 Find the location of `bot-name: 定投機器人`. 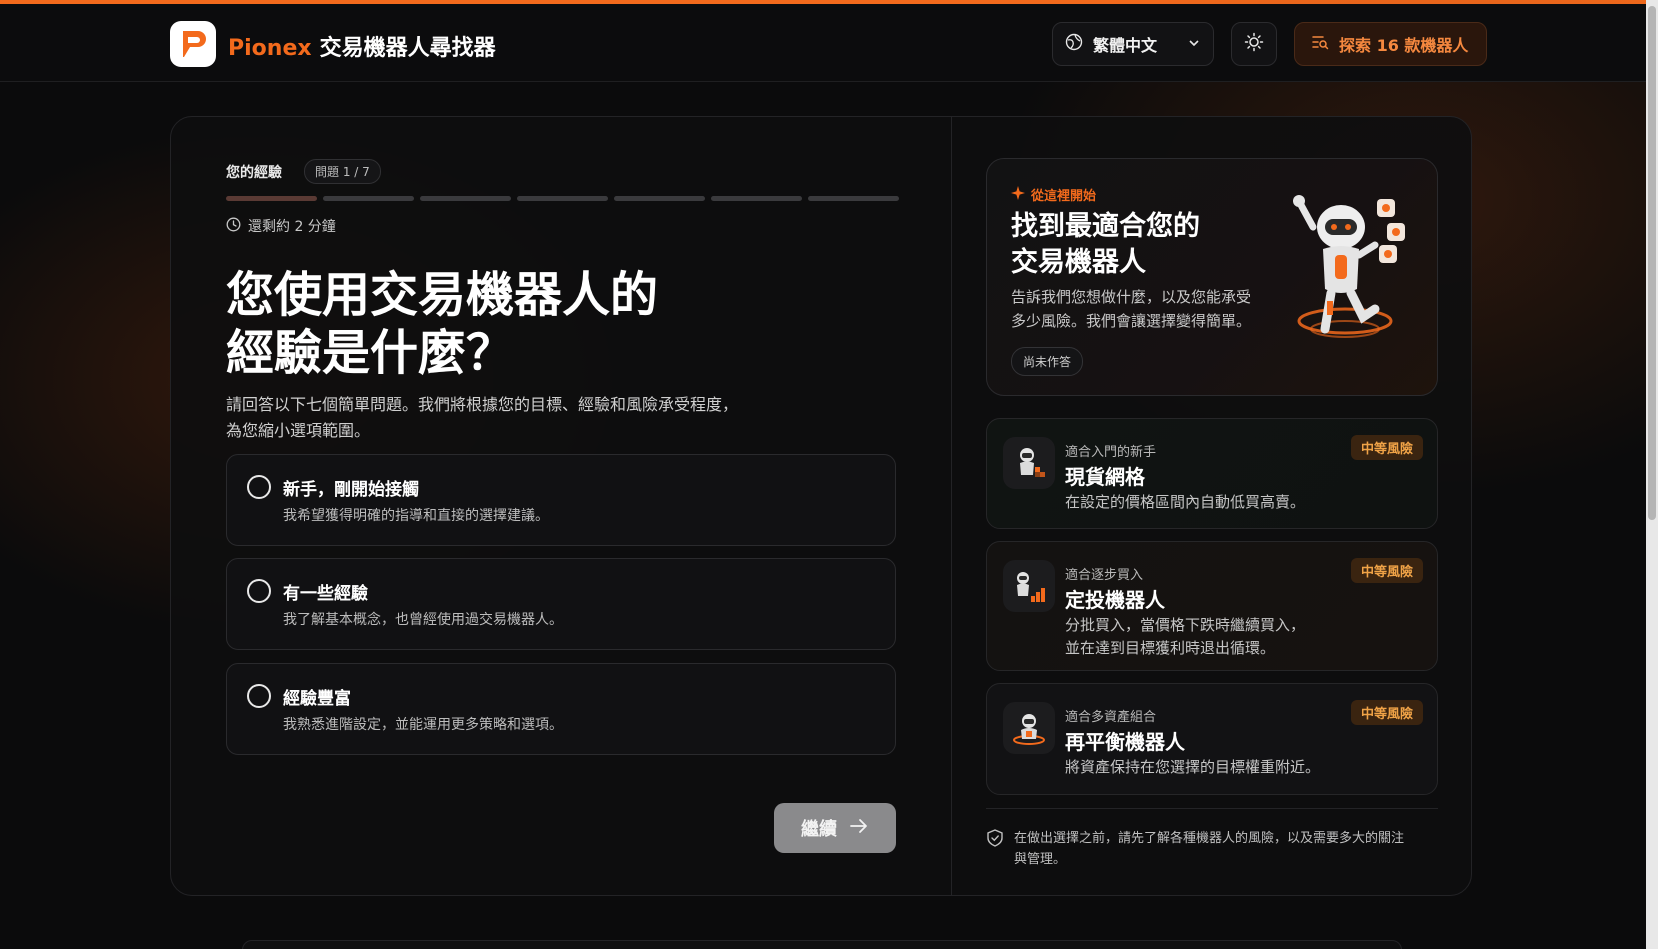

bot-name: 定投機器人 is located at coordinates (1115, 600).